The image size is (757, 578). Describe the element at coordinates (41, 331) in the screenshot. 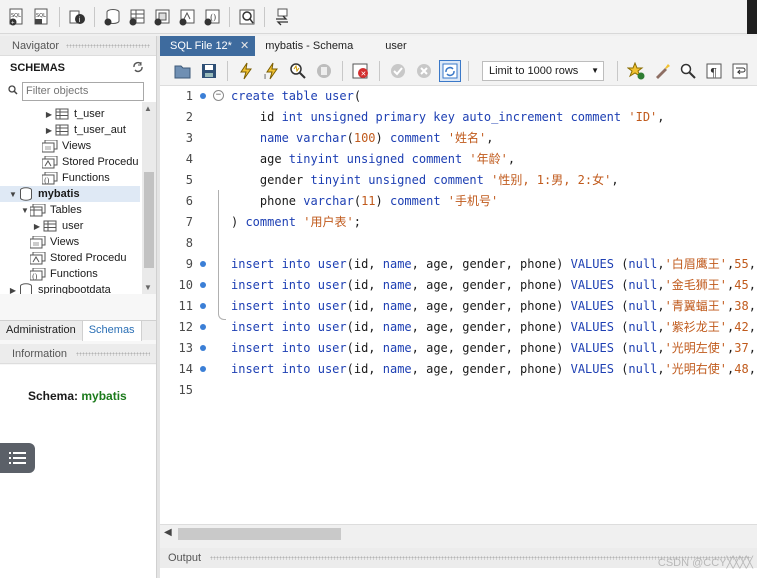

I see `tab-administration: Administration` at that location.